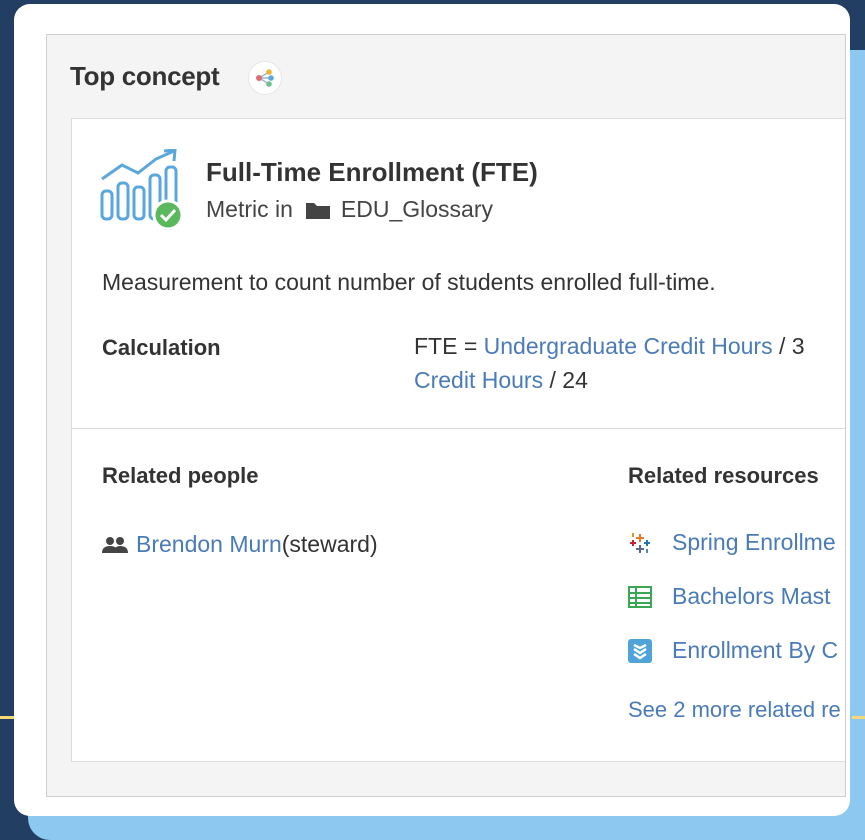  Describe the element at coordinates (145, 190) in the screenshot. I see `metric-chart-icon` at that location.